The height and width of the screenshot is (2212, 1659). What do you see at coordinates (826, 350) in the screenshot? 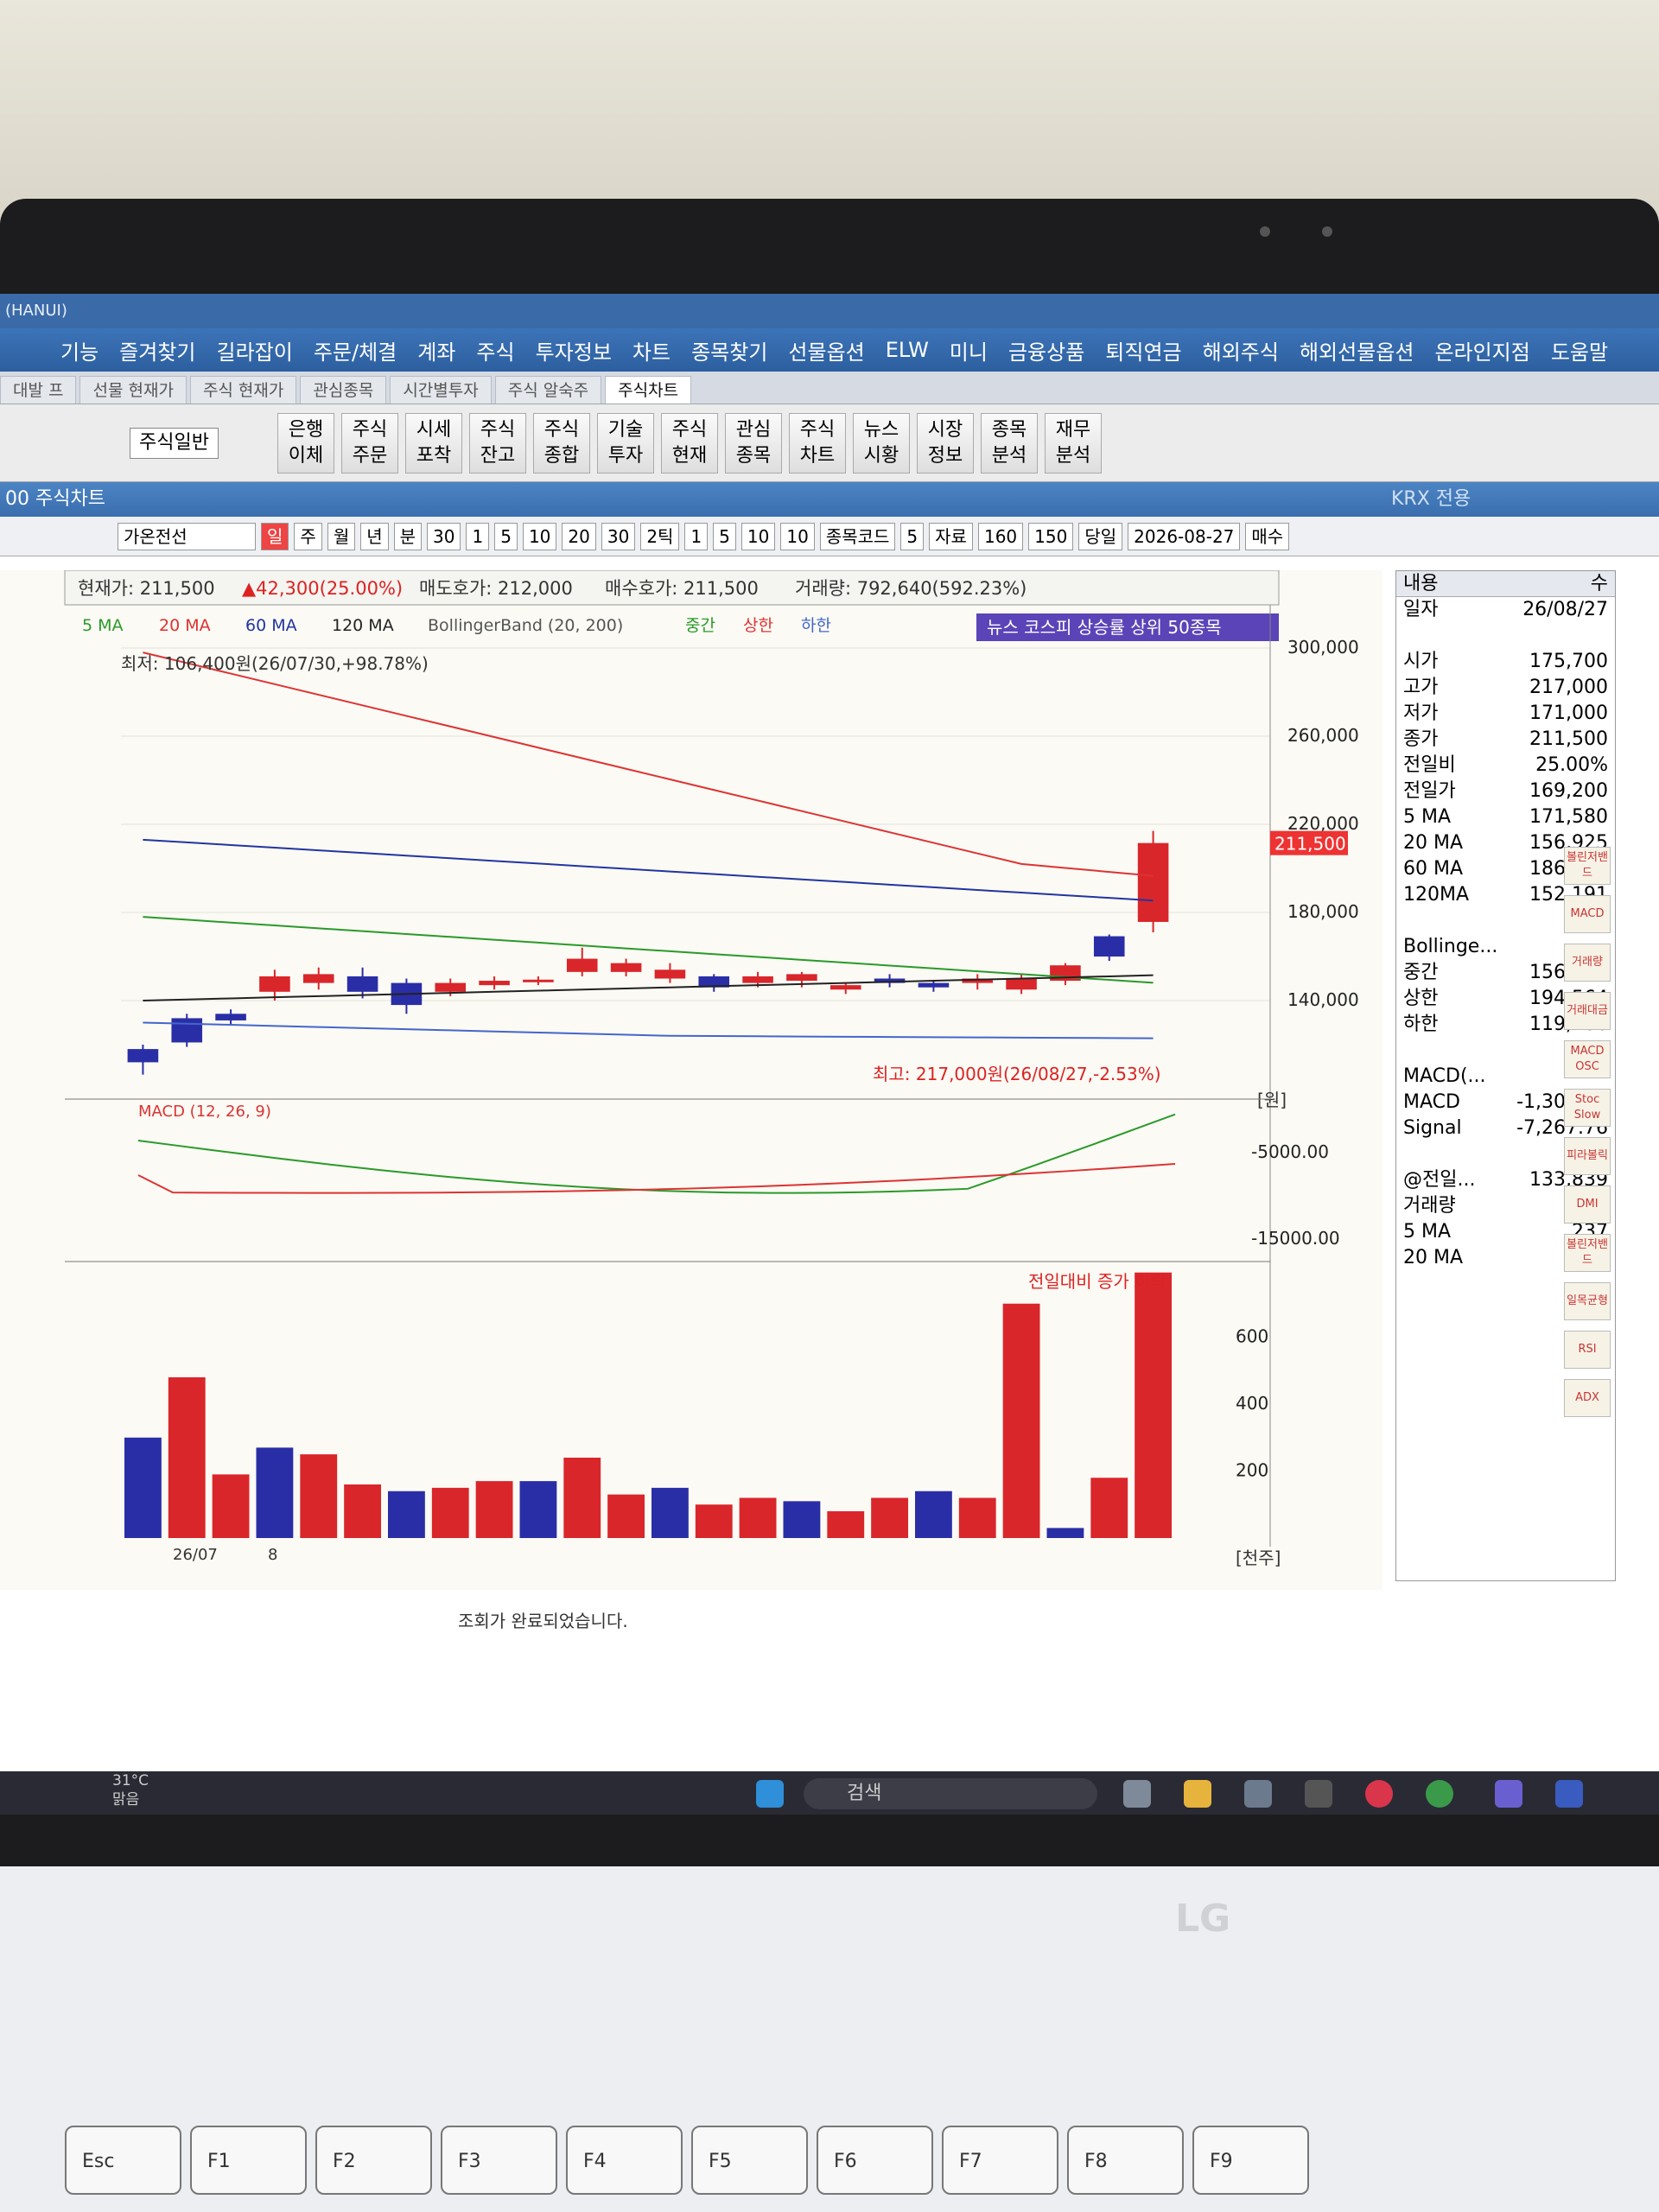
I see `menu-item: 선물옵션` at bounding box center [826, 350].